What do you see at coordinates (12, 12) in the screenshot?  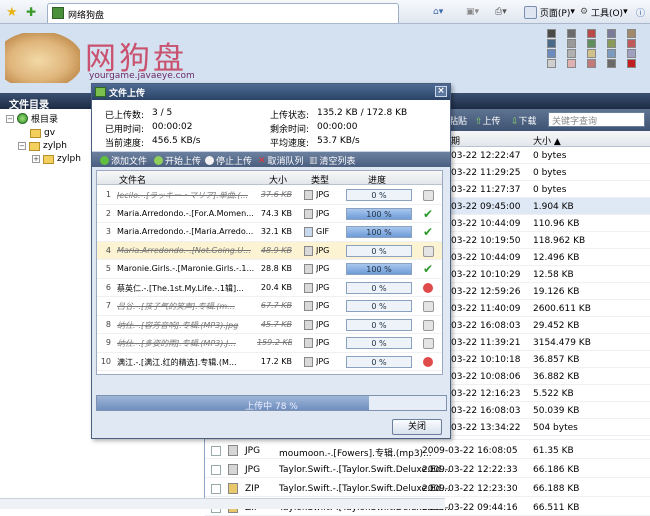 I see `favorites-star-icon: ★` at bounding box center [12, 12].